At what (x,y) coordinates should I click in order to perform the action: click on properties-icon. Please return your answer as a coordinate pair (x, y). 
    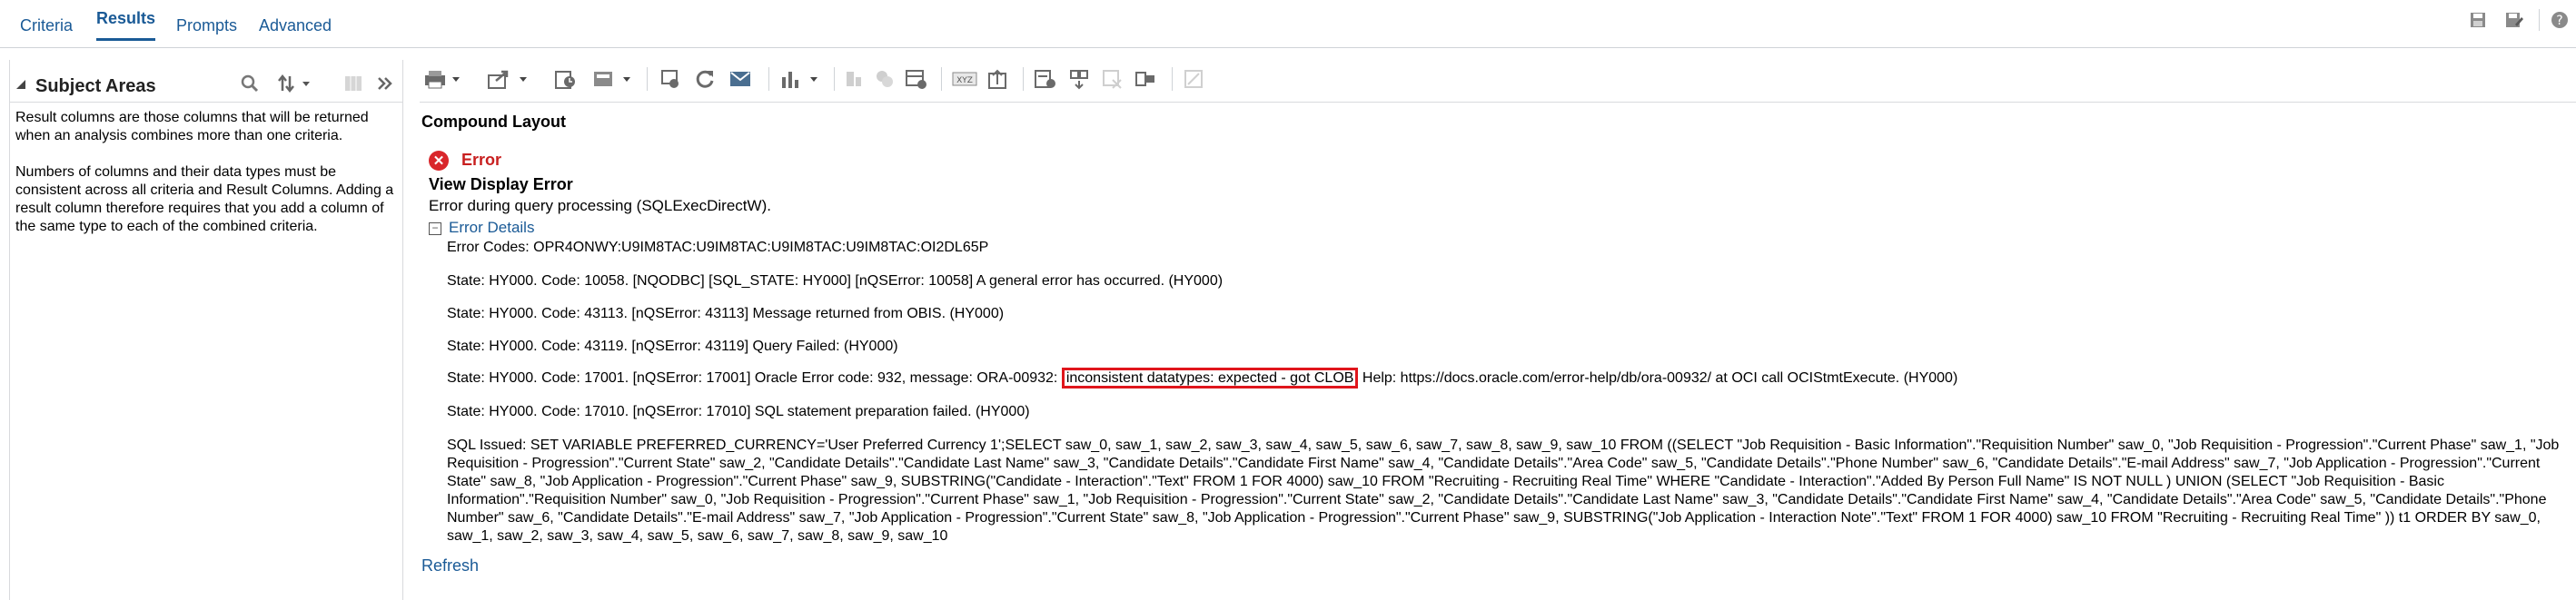
    Looking at the image, I should click on (1145, 79).